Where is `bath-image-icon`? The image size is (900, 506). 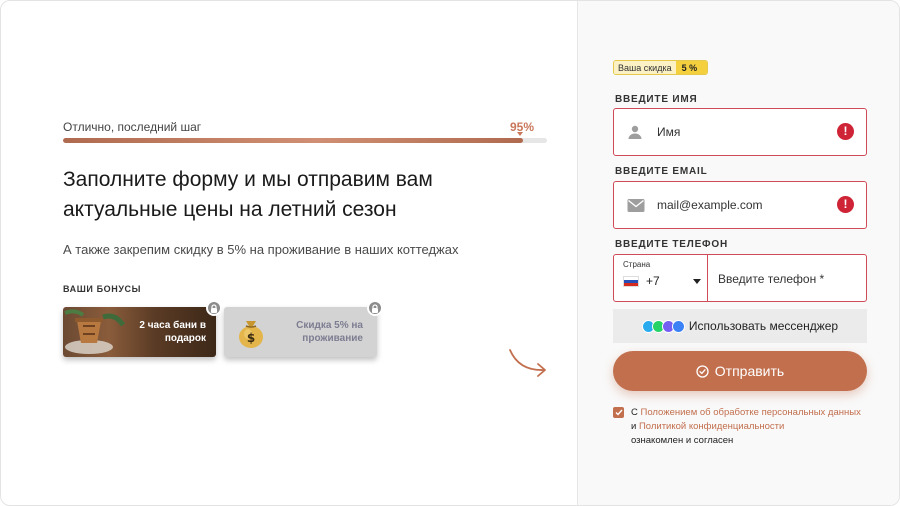
bath-image-icon is located at coordinates (95, 331).